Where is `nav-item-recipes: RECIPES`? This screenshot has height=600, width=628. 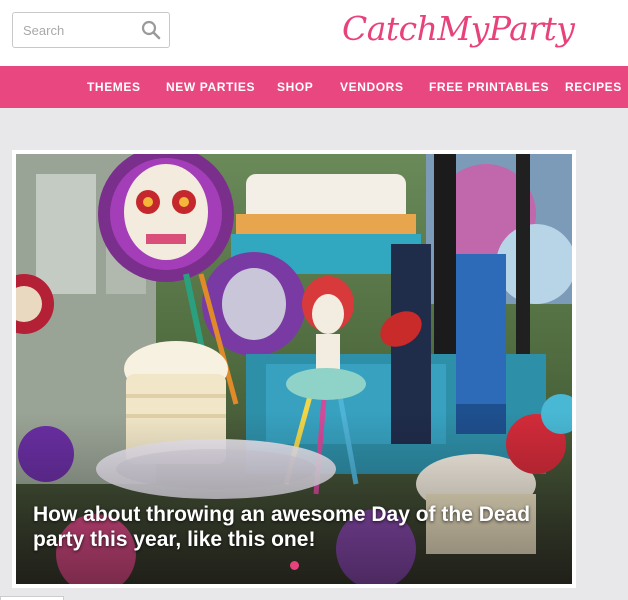 nav-item-recipes: RECIPES is located at coordinates (593, 87).